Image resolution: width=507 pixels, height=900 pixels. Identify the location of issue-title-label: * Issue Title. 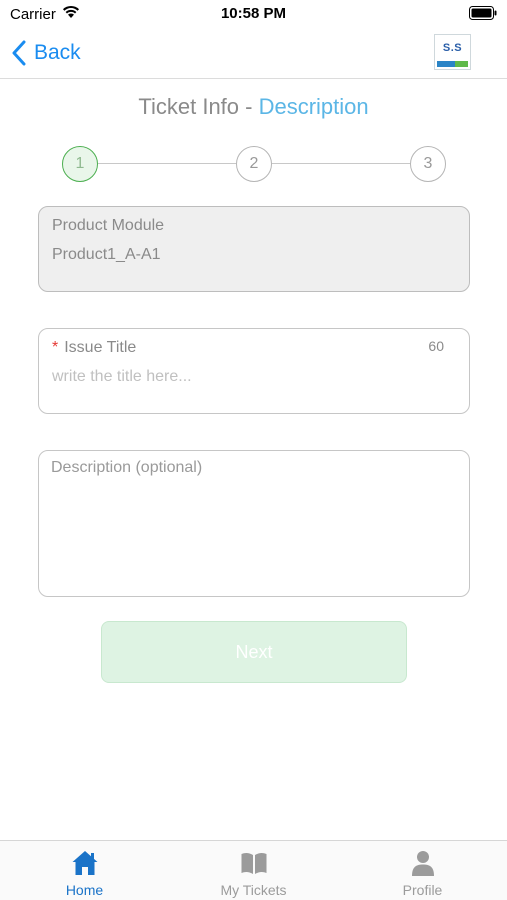
(94, 348).